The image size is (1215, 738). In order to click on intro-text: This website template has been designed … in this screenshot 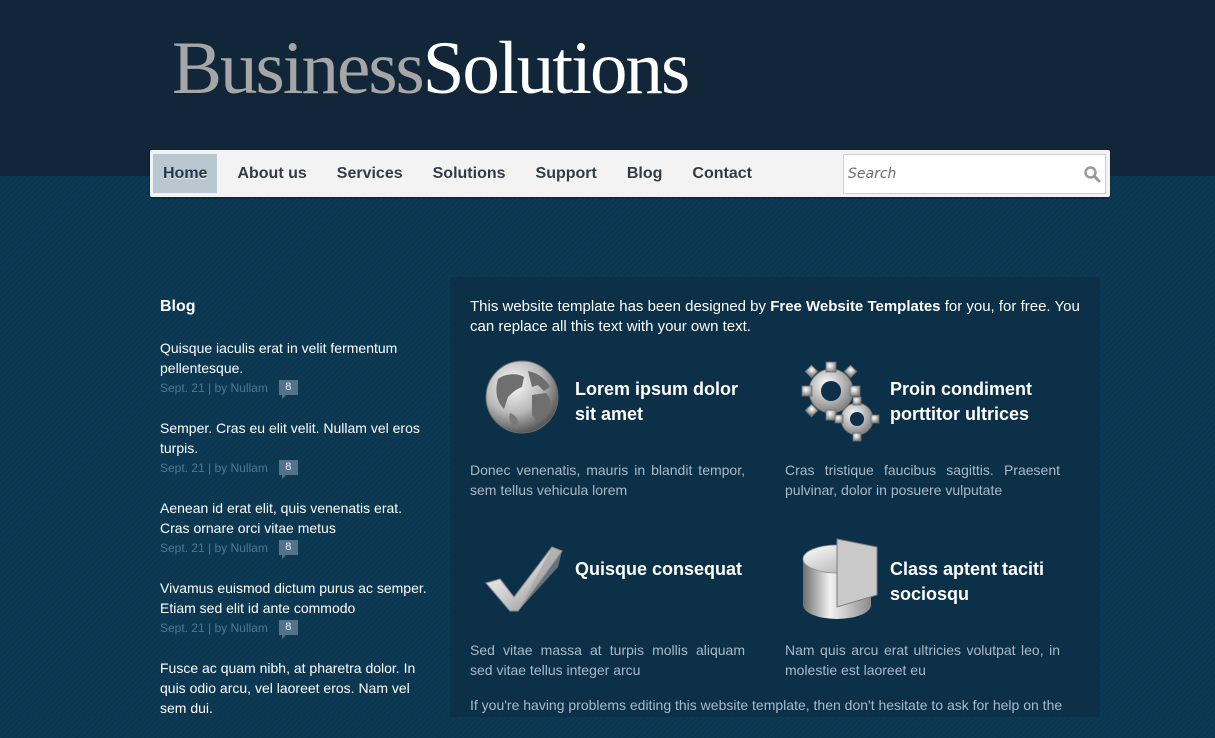, I will do `click(775, 317)`.